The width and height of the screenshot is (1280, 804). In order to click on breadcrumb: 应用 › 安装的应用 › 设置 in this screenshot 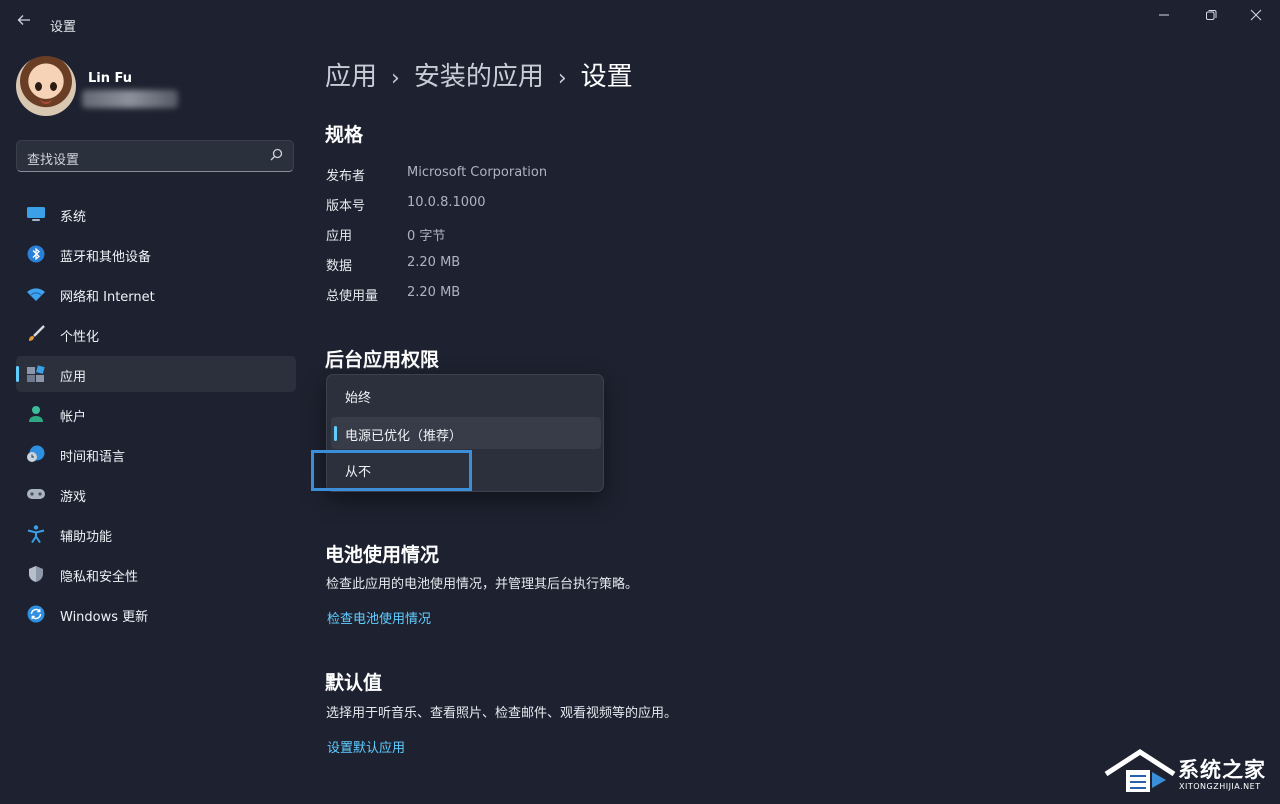, I will do `click(479, 74)`.